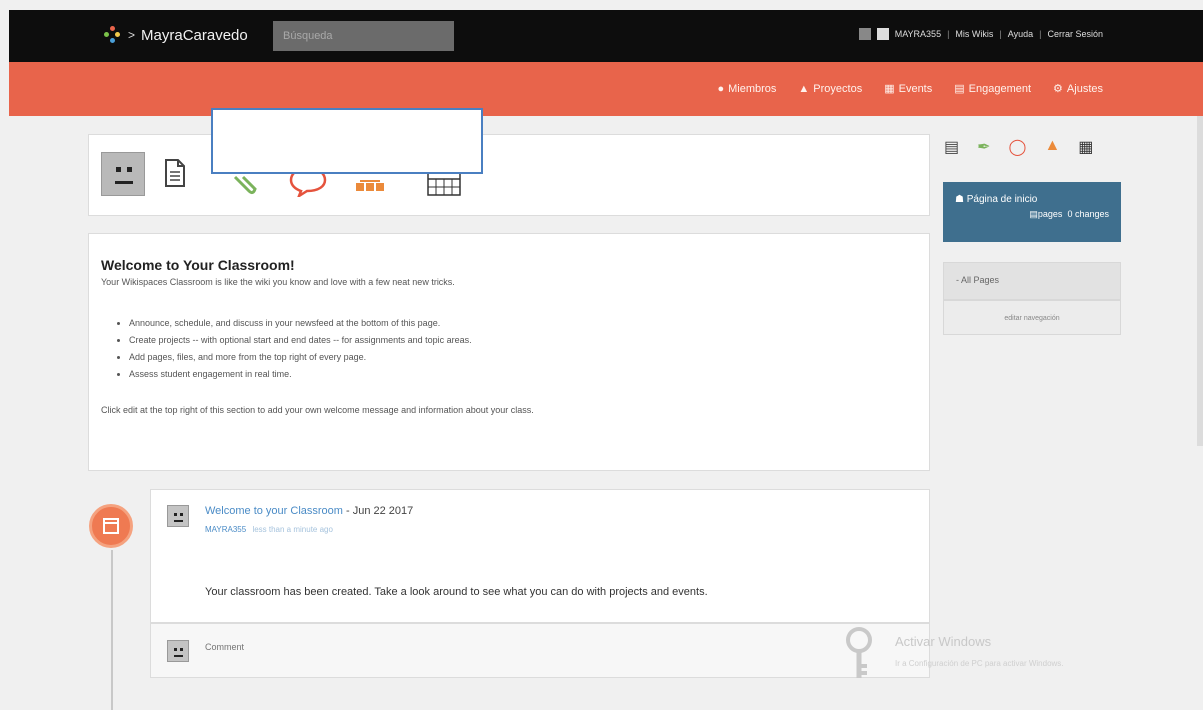  Describe the element at coordinates (951, 147) in the screenshot. I see `new-page-icon: ▤` at that location.